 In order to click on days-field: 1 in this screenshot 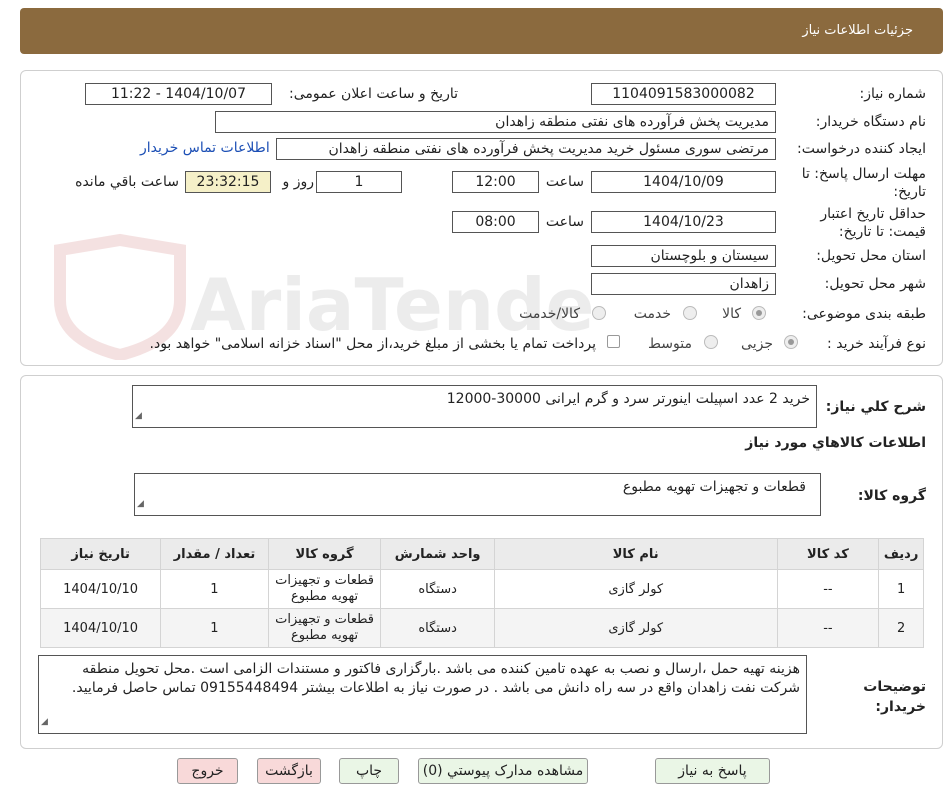, I will do `click(359, 182)`.